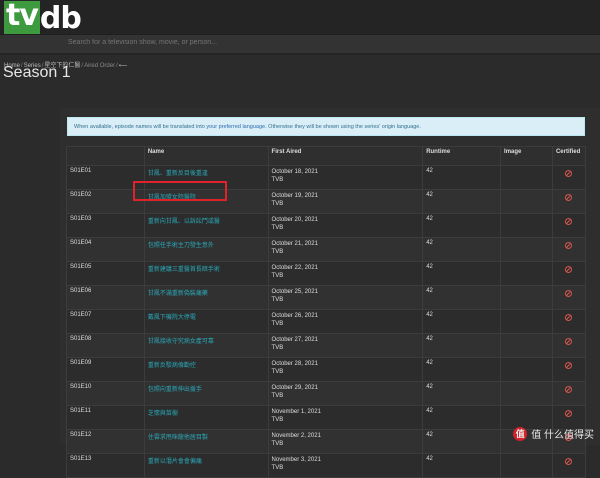  I want to click on watermark: 值 值 什么值得买, so click(553, 433).